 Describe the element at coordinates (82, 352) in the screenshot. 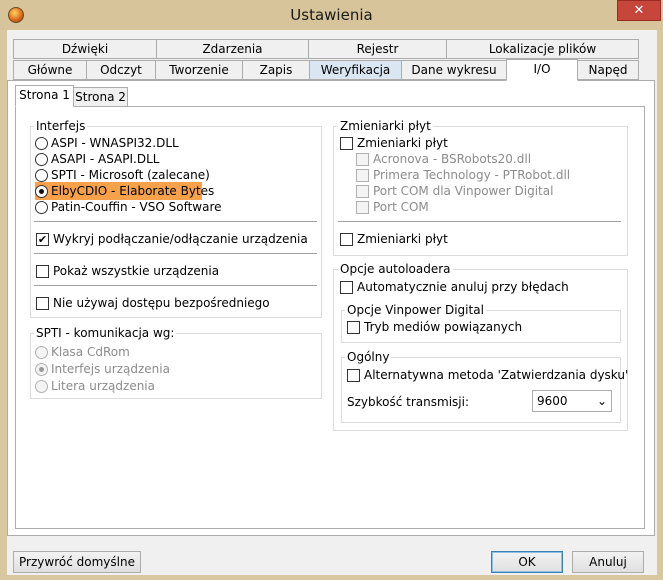

I see `radio-klasa-cdrom: Klasa CdRom` at that location.